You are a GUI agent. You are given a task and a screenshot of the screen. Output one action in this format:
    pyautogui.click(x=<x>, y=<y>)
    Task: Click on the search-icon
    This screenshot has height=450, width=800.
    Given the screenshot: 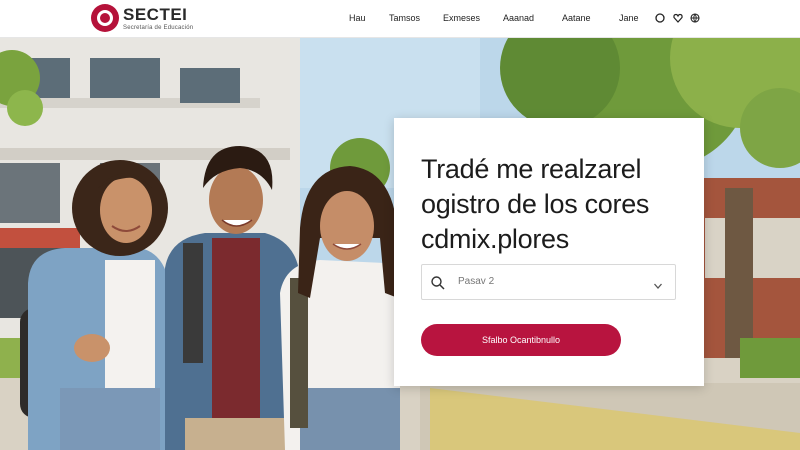 What is the action you would take?
    pyautogui.click(x=438, y=283)
    